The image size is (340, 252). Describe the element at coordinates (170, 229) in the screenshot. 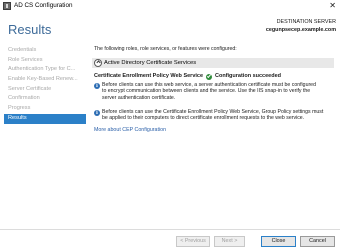

I see `footer-divider` at that location.